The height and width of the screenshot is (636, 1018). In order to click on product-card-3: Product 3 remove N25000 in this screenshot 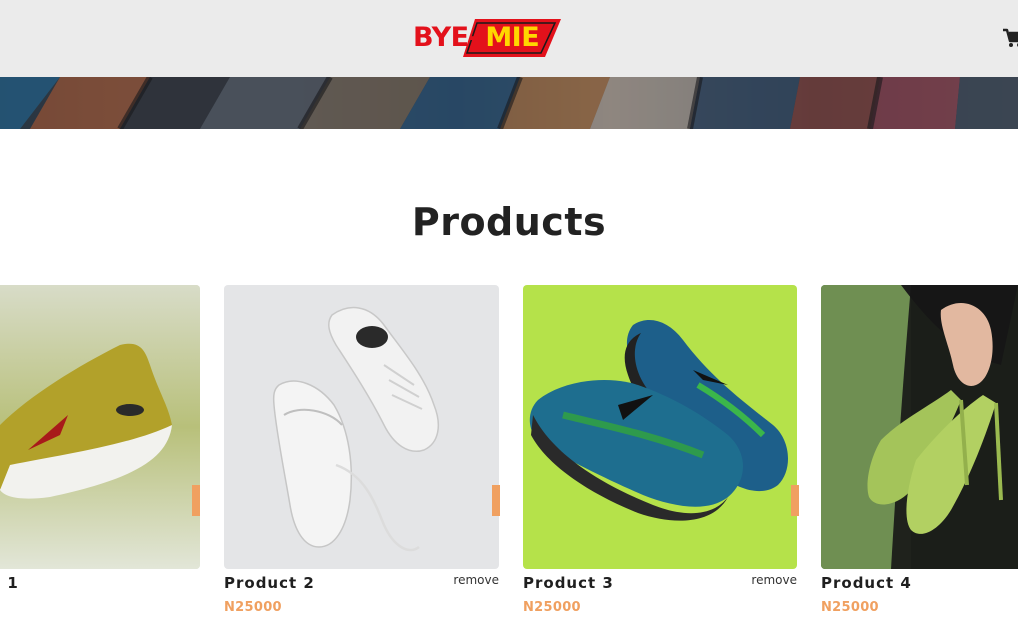, I will do `click(661, 455)`.